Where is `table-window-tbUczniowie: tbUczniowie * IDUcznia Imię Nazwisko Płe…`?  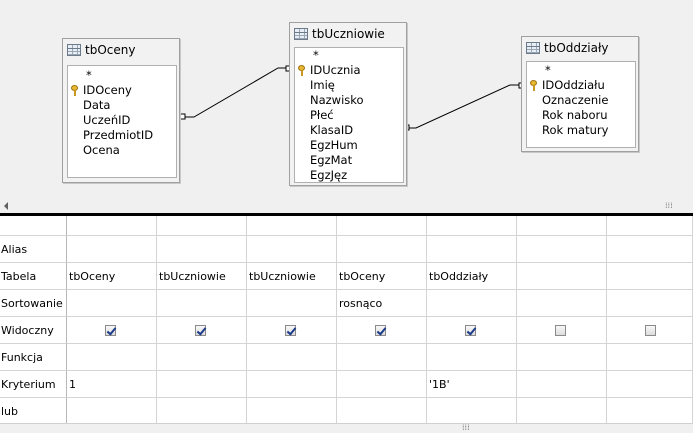 table-window-tbUczniowie: tbUczniowie * IDUcznia Imię Nazwisko Płe… is located at coordinates (348, 104).